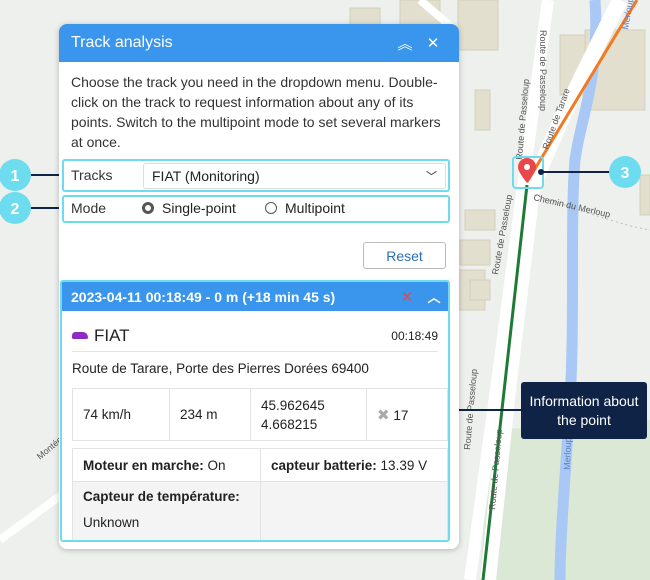 The image size is (650, 580). What do you see at coordinates (433, 43) in the screenshot?
I see `close-icon: ✕` at bounding box center [433, 43].